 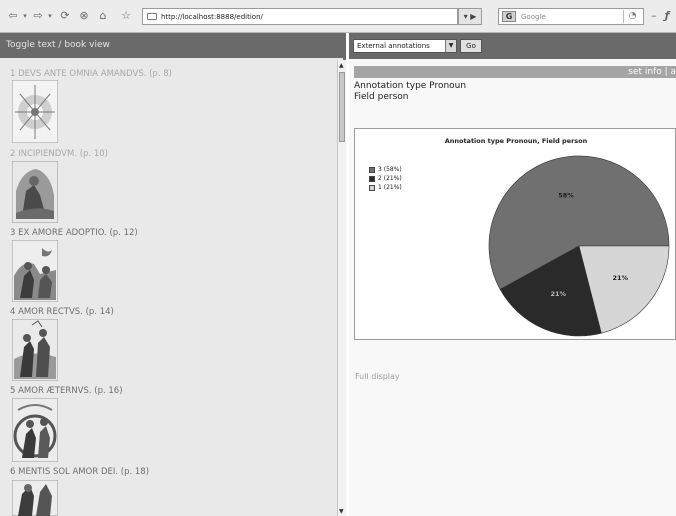 What do you see at coordinates (13, 16) in the screenshot?
I see `back-icon: ⇦` at bounding box center [13, 16].